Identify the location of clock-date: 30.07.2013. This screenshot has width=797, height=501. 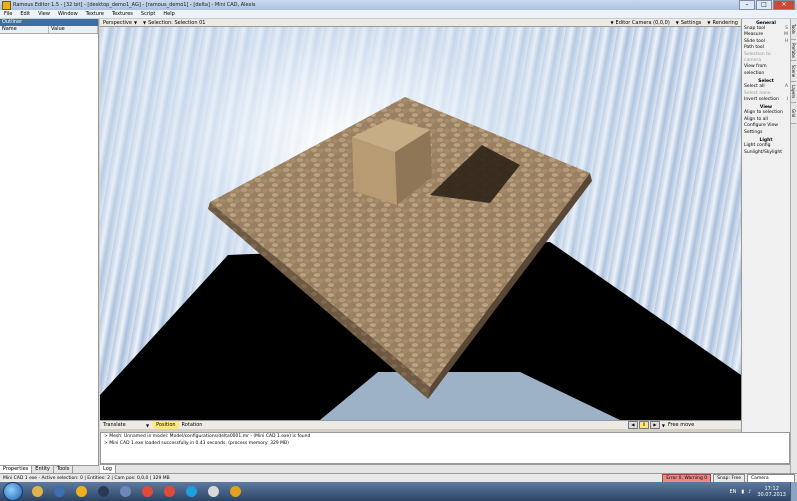
(771, 494).